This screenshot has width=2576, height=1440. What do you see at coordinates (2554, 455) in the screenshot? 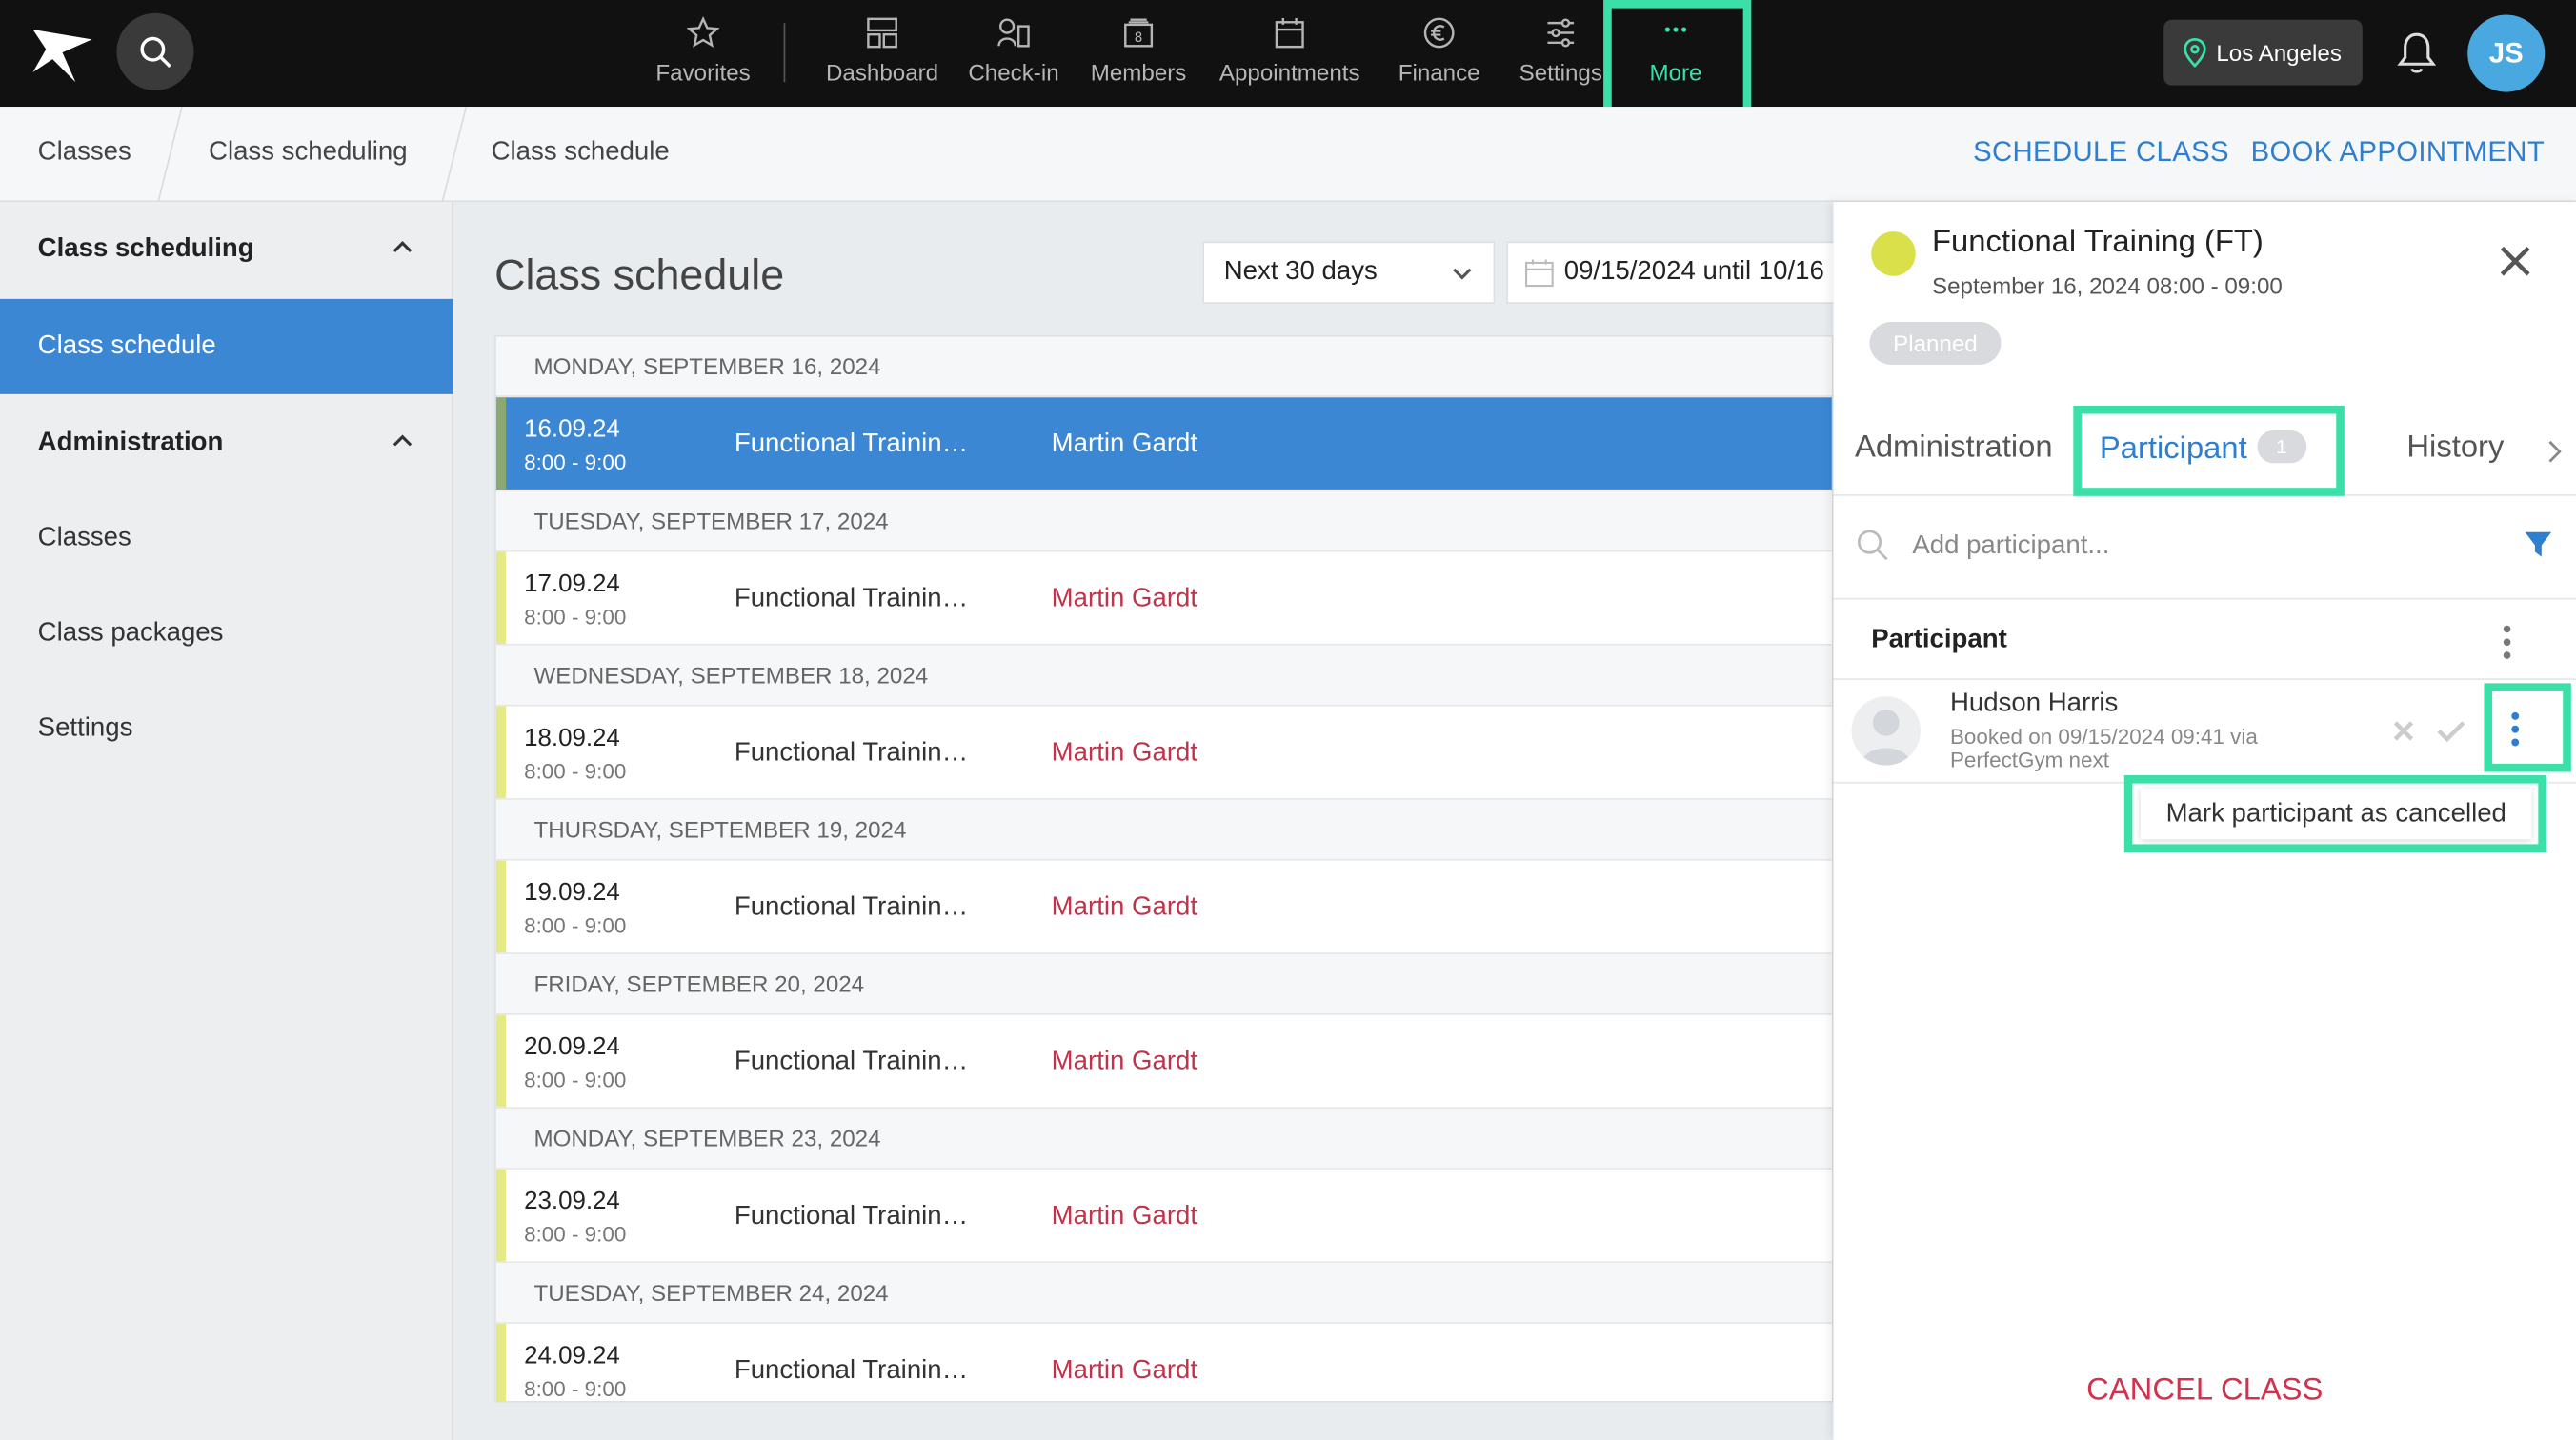
I see `chevron-right-icon` at bounding box center [2554, 455].